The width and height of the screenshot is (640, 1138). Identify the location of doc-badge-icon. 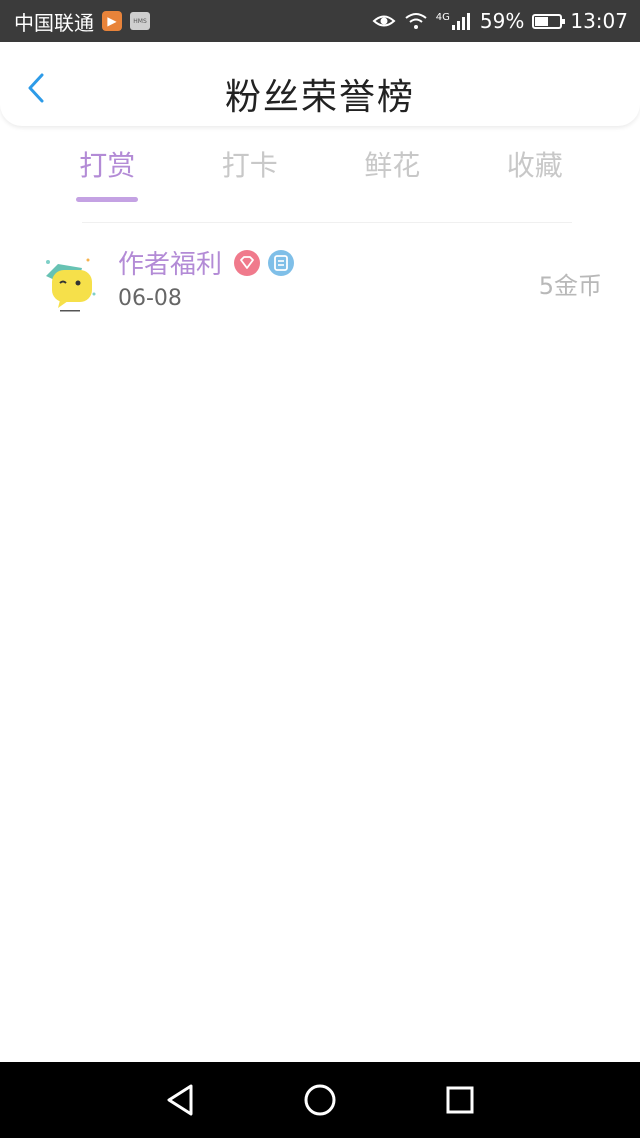
(281, 262).